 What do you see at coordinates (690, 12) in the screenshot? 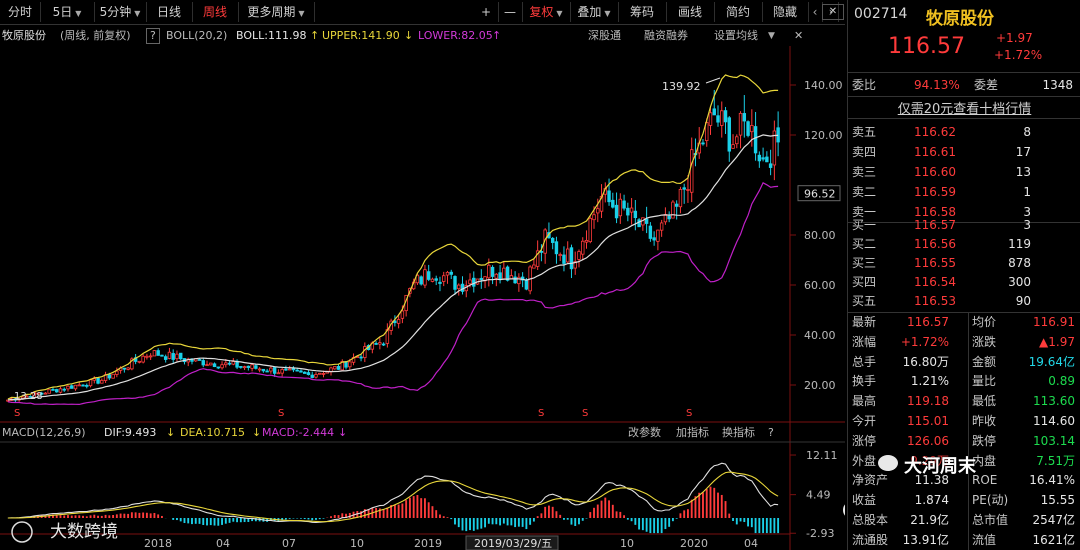
I see `toolbar-button-5: 画线` at bounding box center [690, 12].